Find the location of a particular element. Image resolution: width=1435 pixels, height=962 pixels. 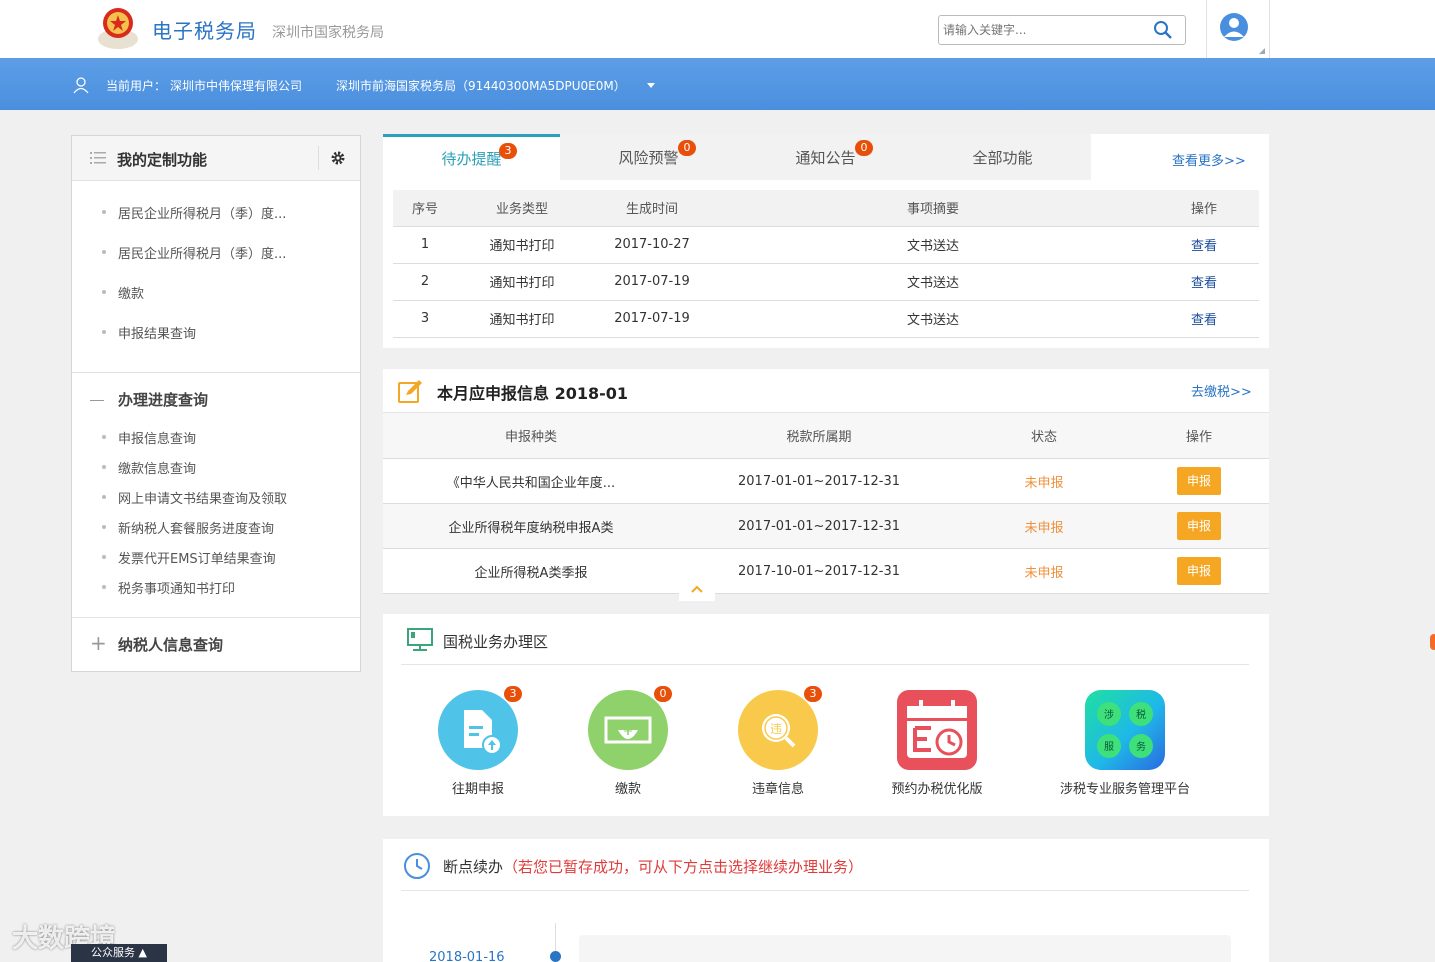

search-input is located at coordinates (1043, 30).